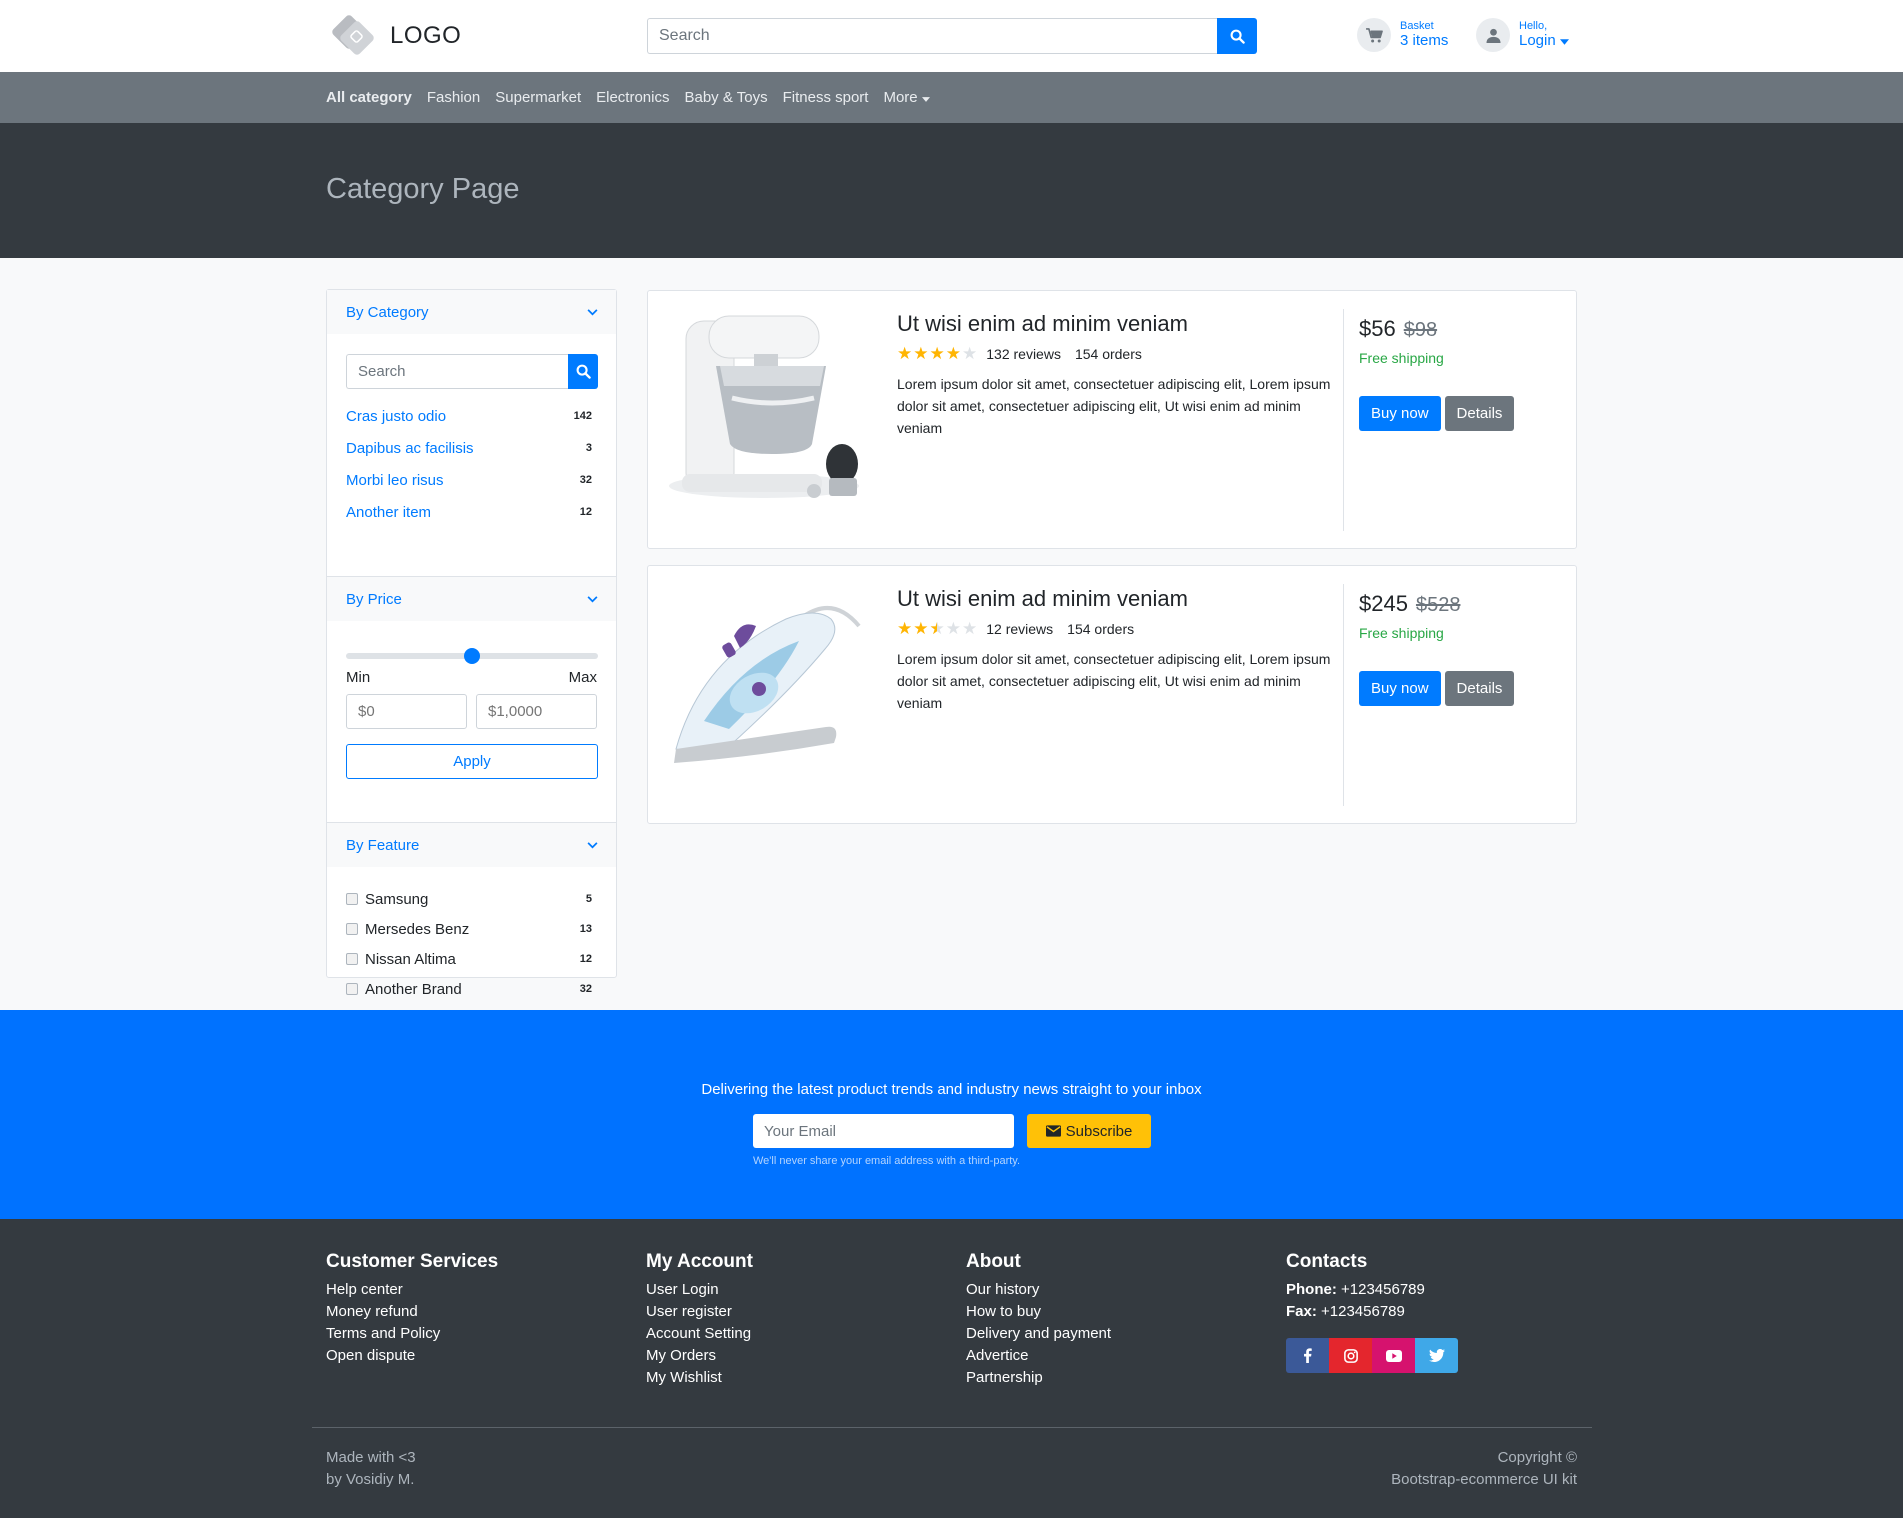  I want to click on slider-handle, so click(472, 656).